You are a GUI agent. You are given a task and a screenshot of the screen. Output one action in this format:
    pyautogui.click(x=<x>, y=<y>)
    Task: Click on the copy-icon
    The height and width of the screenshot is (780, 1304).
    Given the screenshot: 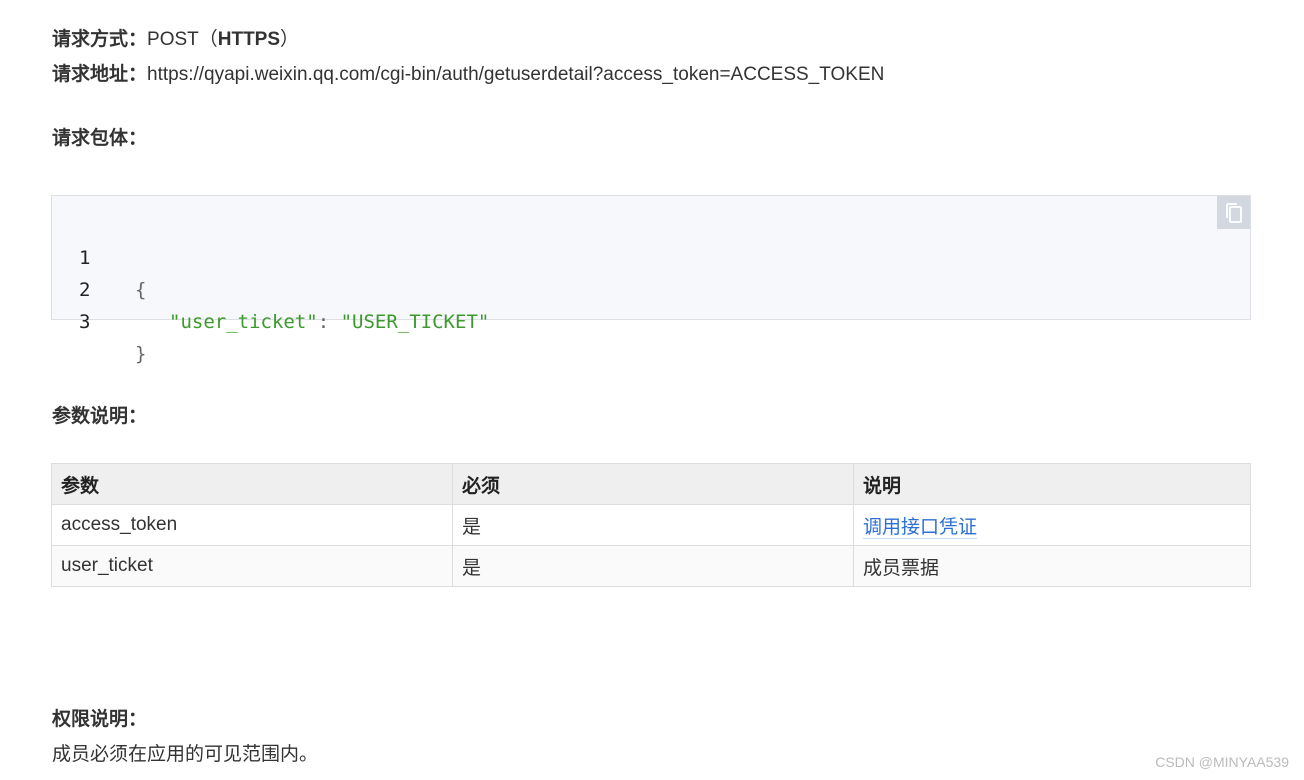 What is the action you would take?
    pyautogui.click(x=1233, y=212)
    